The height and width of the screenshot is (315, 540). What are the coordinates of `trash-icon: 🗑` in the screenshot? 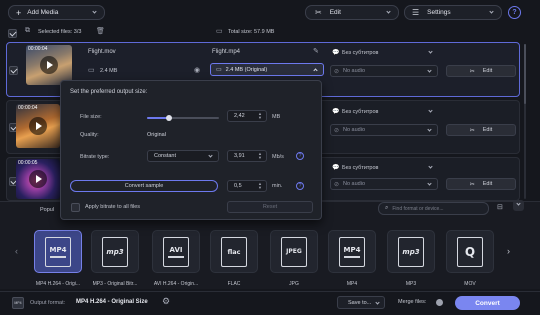 It's located at (100, 31).